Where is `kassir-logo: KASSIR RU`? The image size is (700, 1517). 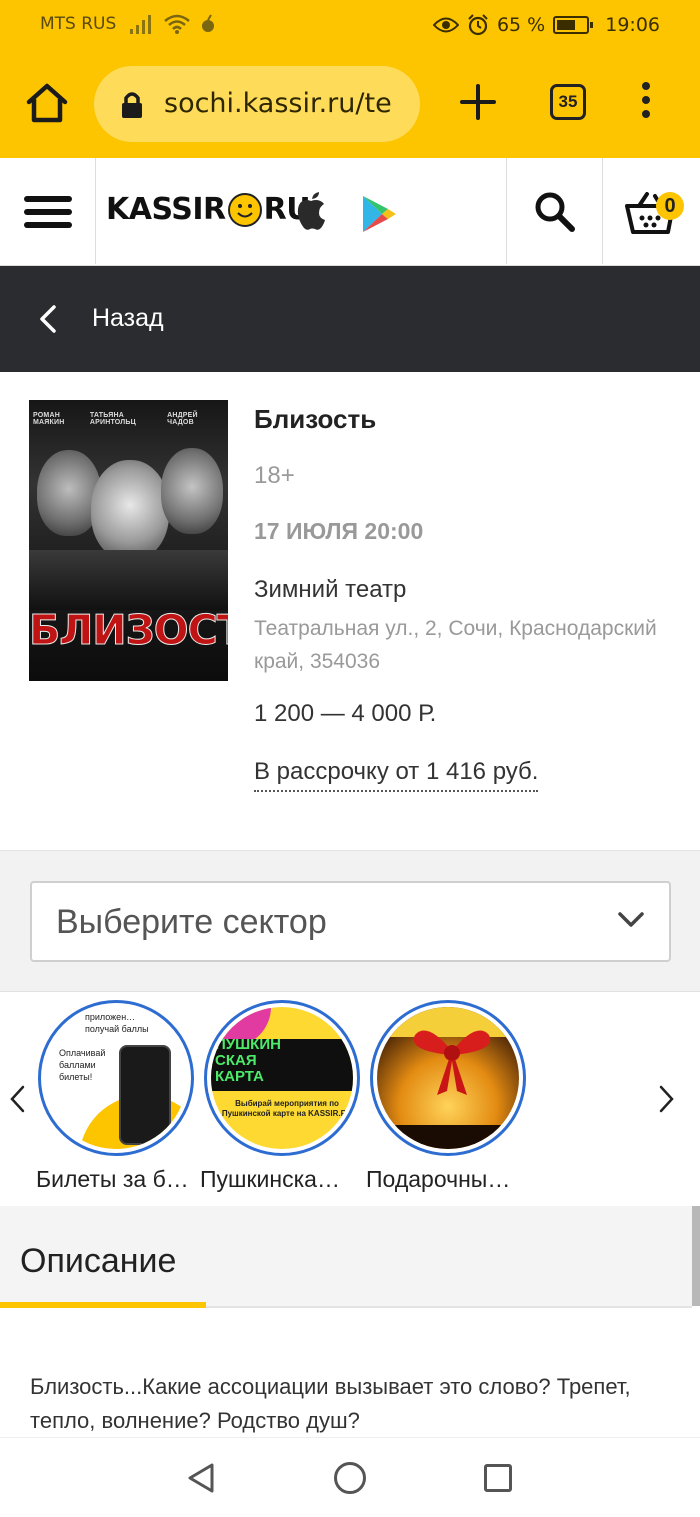
kassir-logo: KASSIR RU is located at coordinates (208, 209).